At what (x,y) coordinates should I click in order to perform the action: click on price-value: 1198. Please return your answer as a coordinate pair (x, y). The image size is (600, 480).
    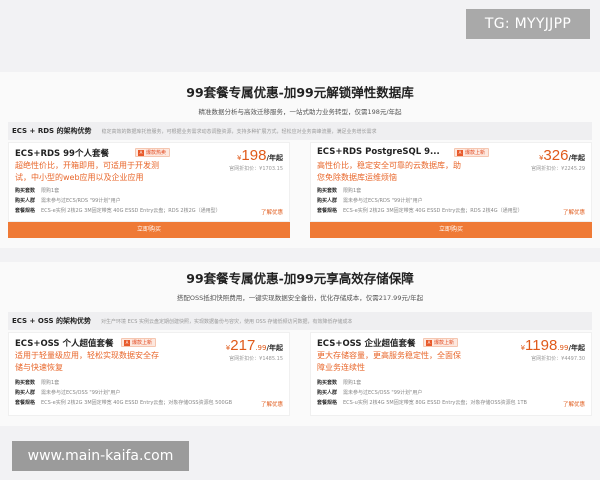
    Looking at the image, I should click on (541, 345).